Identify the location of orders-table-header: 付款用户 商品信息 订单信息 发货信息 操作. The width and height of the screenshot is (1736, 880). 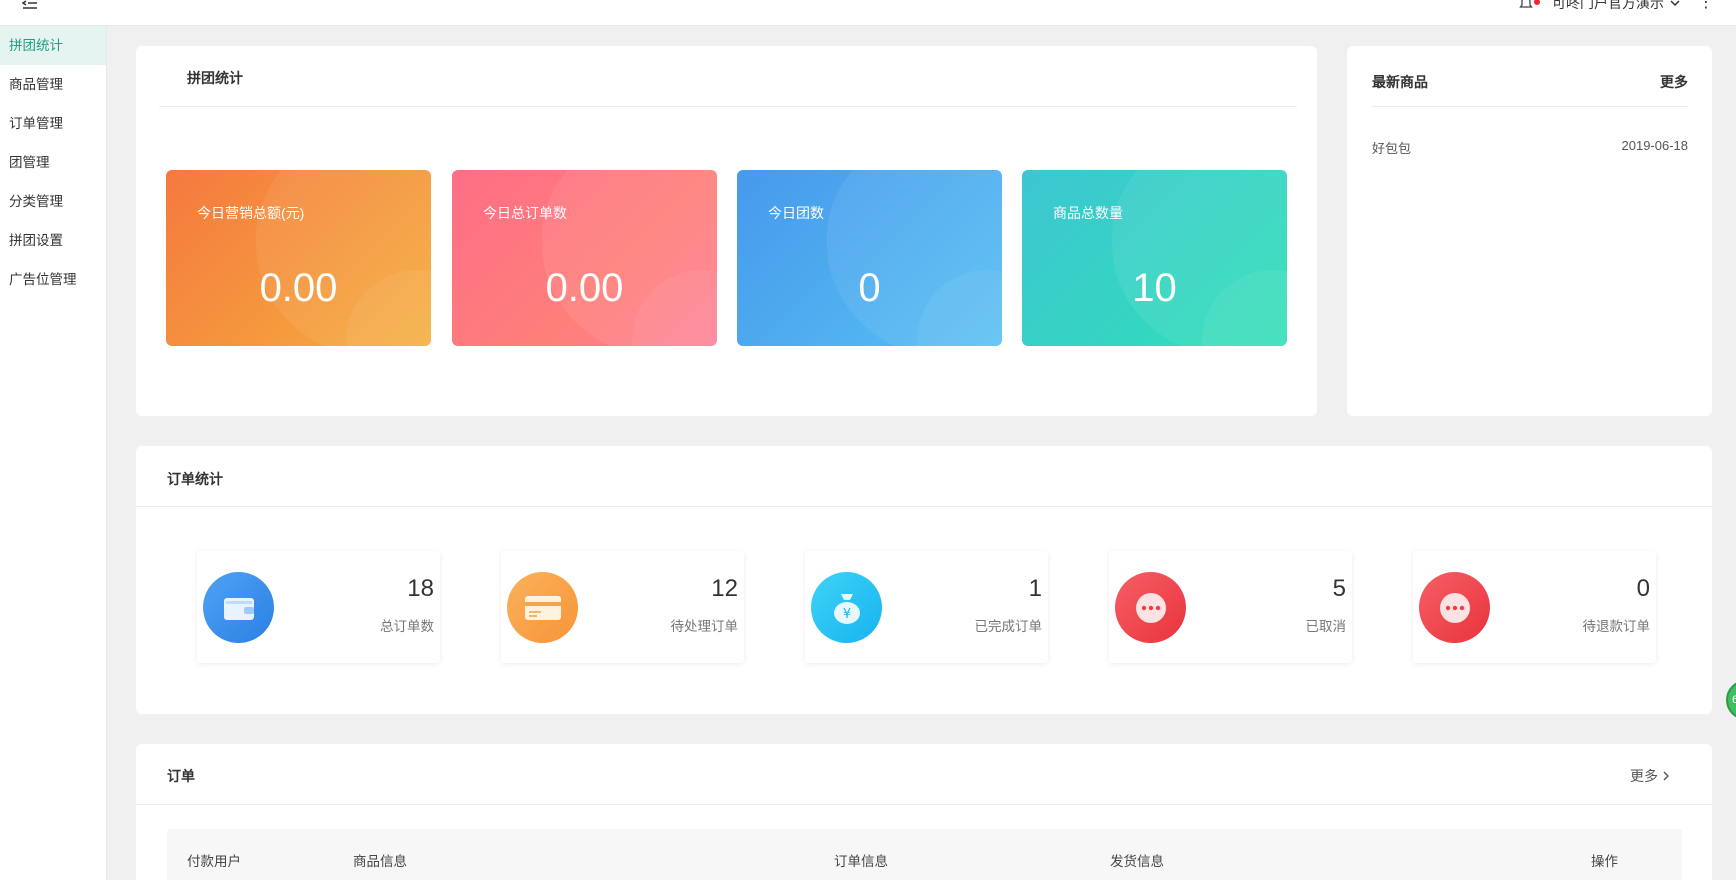
(924, 854).